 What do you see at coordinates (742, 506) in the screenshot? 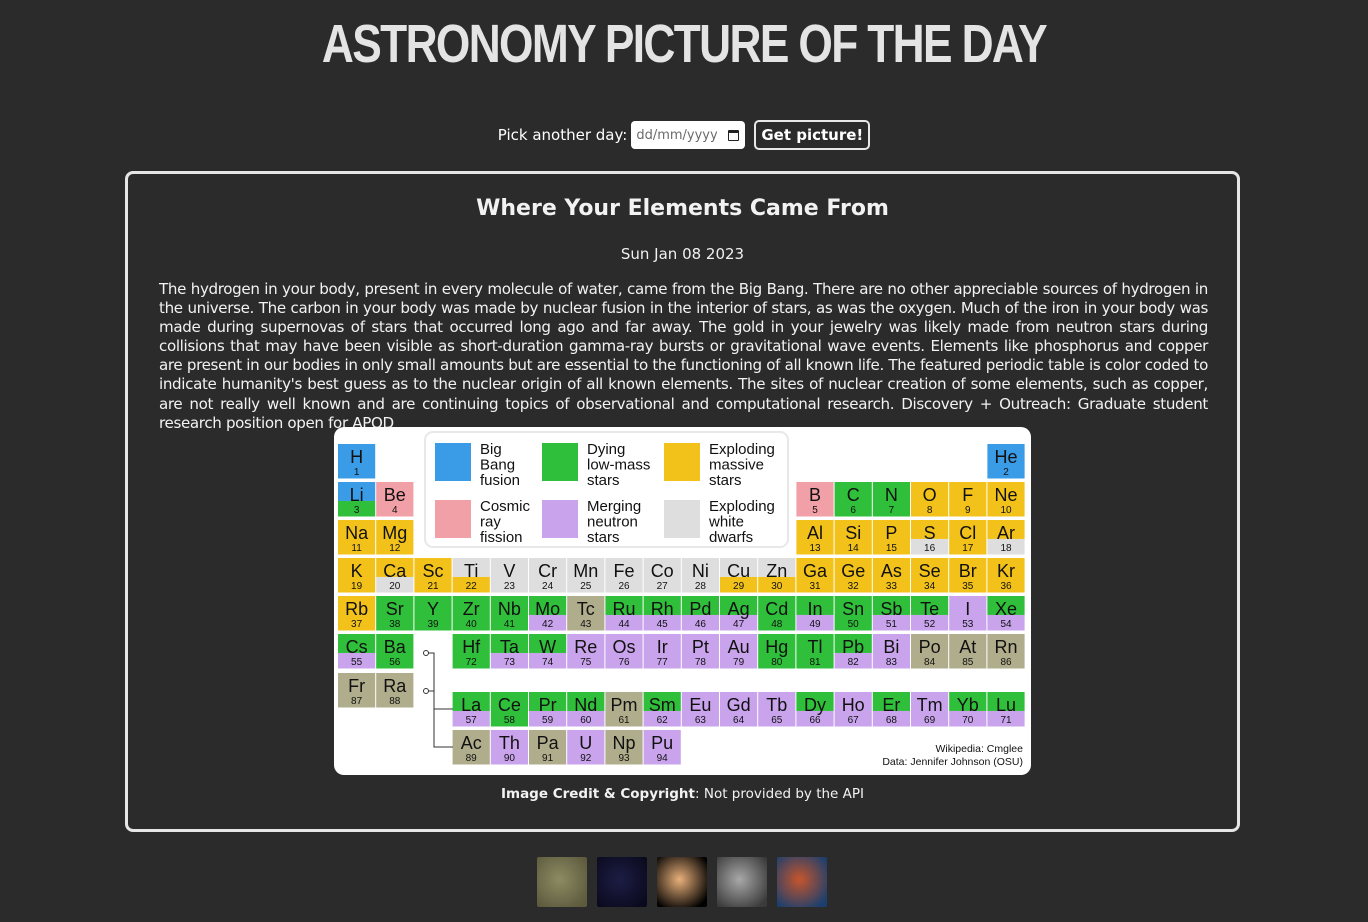
I see `legend-label: Exploding` at bounding box center [742, 506].